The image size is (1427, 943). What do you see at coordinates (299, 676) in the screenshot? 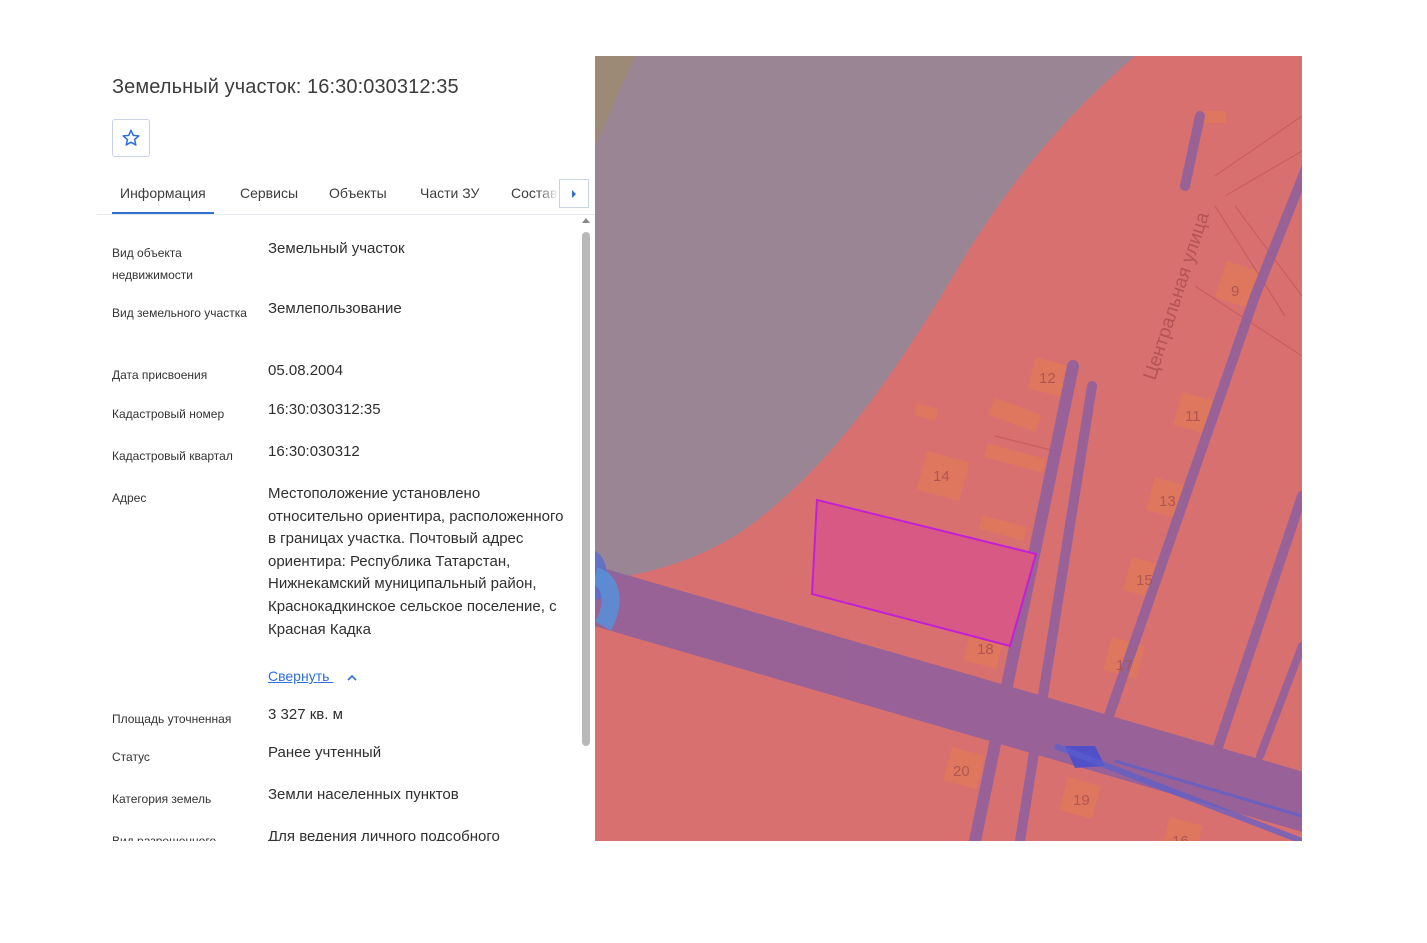
I see `collapse-link-label: Свернуть` at bounding box center [299, 676].